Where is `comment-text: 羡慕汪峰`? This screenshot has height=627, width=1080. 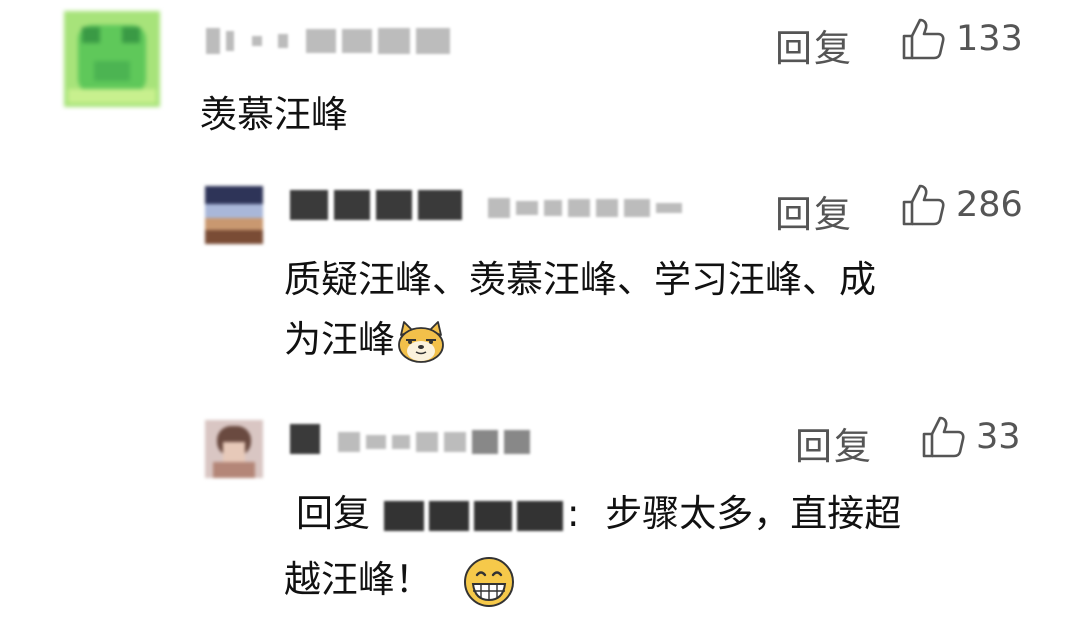
comment-text: 羡慕汪峰 is located at coordinates (274, 114).